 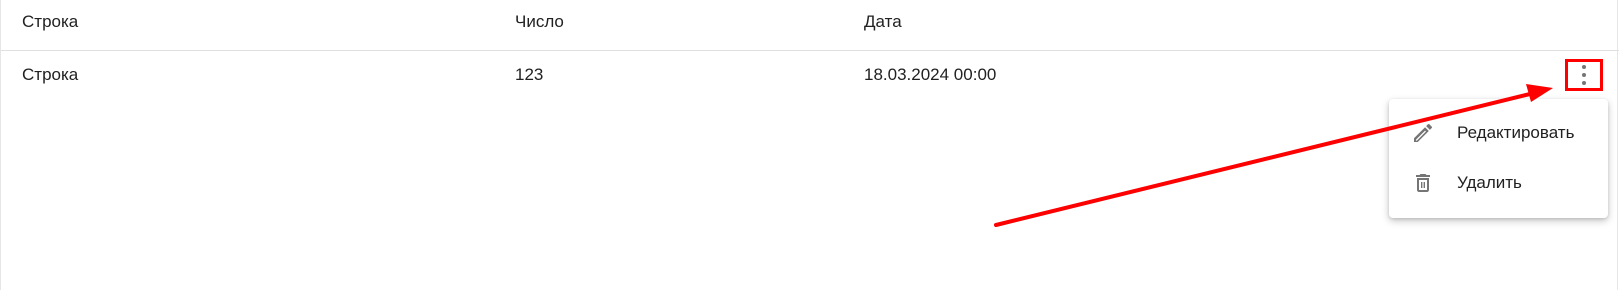 What do you see at coordinates (1423, 183) in the screenshot?
I see `trash-icon` at bounding box center [1423, 183].